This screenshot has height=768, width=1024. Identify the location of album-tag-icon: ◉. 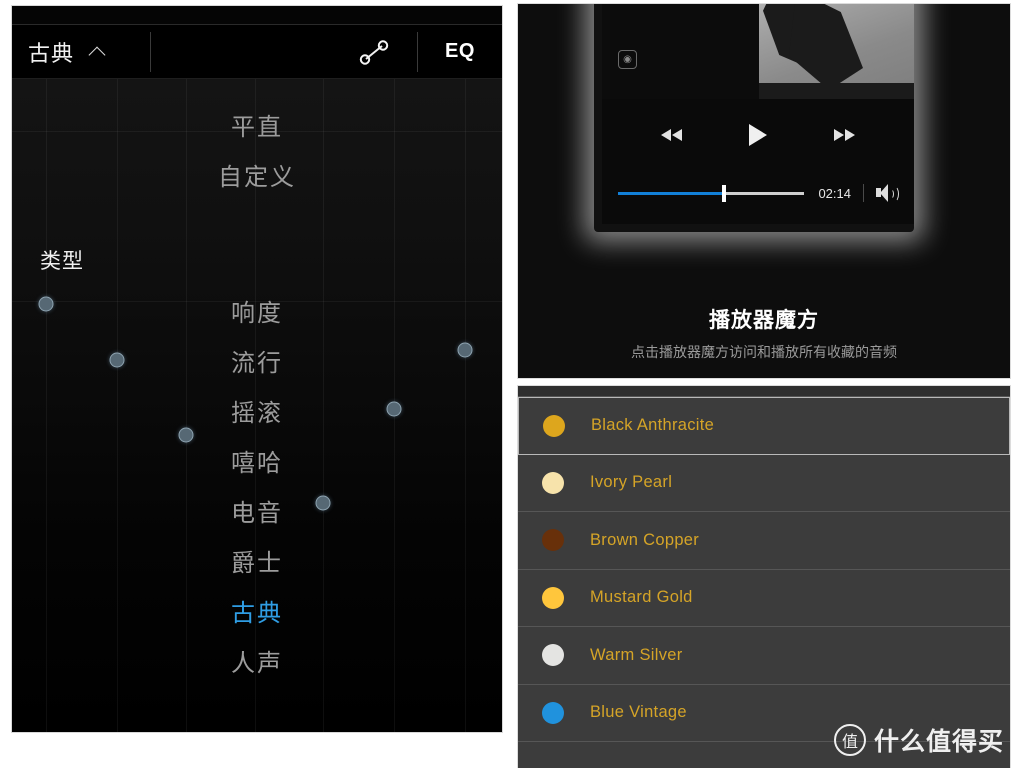
(627, 59).